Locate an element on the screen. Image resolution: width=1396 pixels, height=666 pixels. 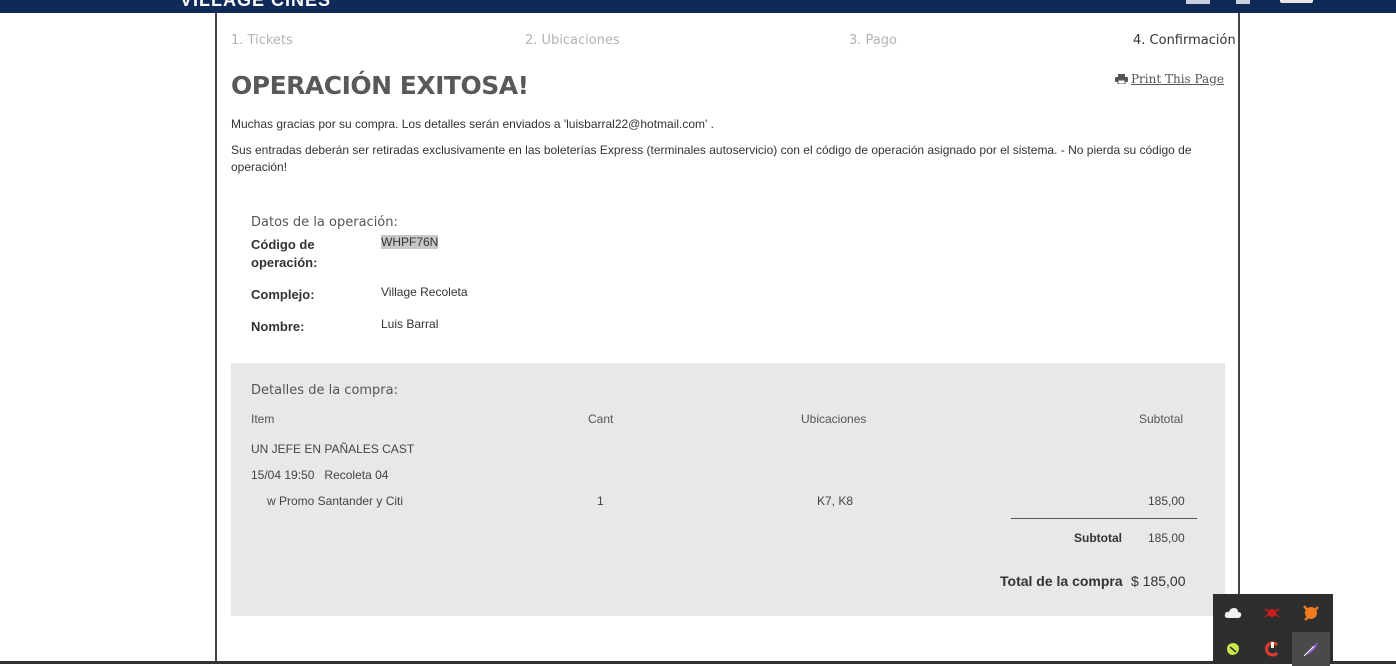
total-value: $ 185,00 is located at coordinates (1158, 581).